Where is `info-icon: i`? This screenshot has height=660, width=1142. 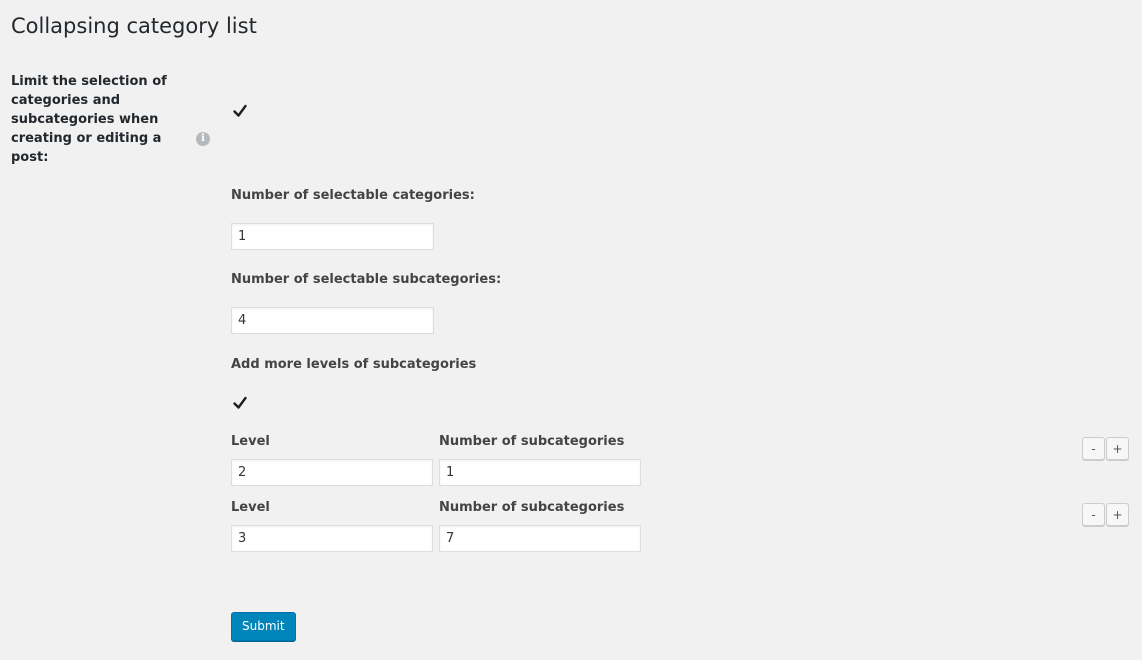
info-icon: i is located at coordinates (203, 139).